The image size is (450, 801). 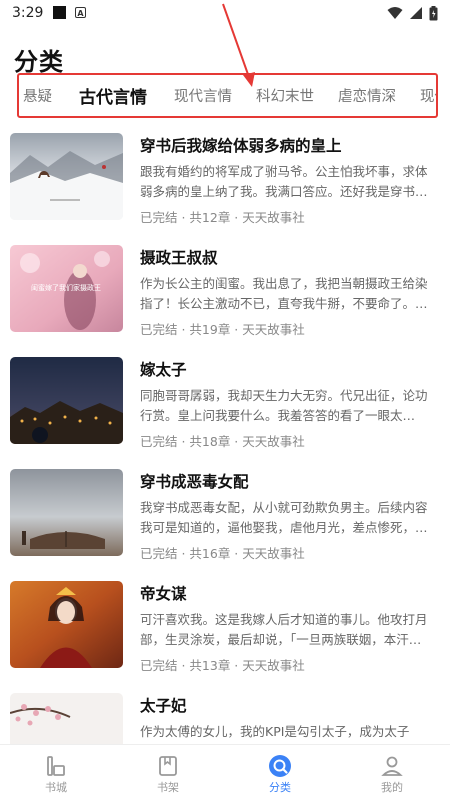 I want to click on status-bar: 3:29 A, so click(x=225, y=14).